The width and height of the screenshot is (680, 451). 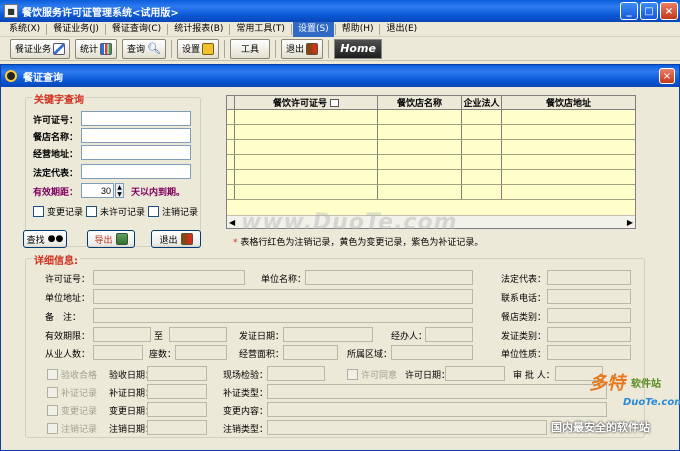 I want to click on subwindow-close-button: ×, so click(x=667, y=76).